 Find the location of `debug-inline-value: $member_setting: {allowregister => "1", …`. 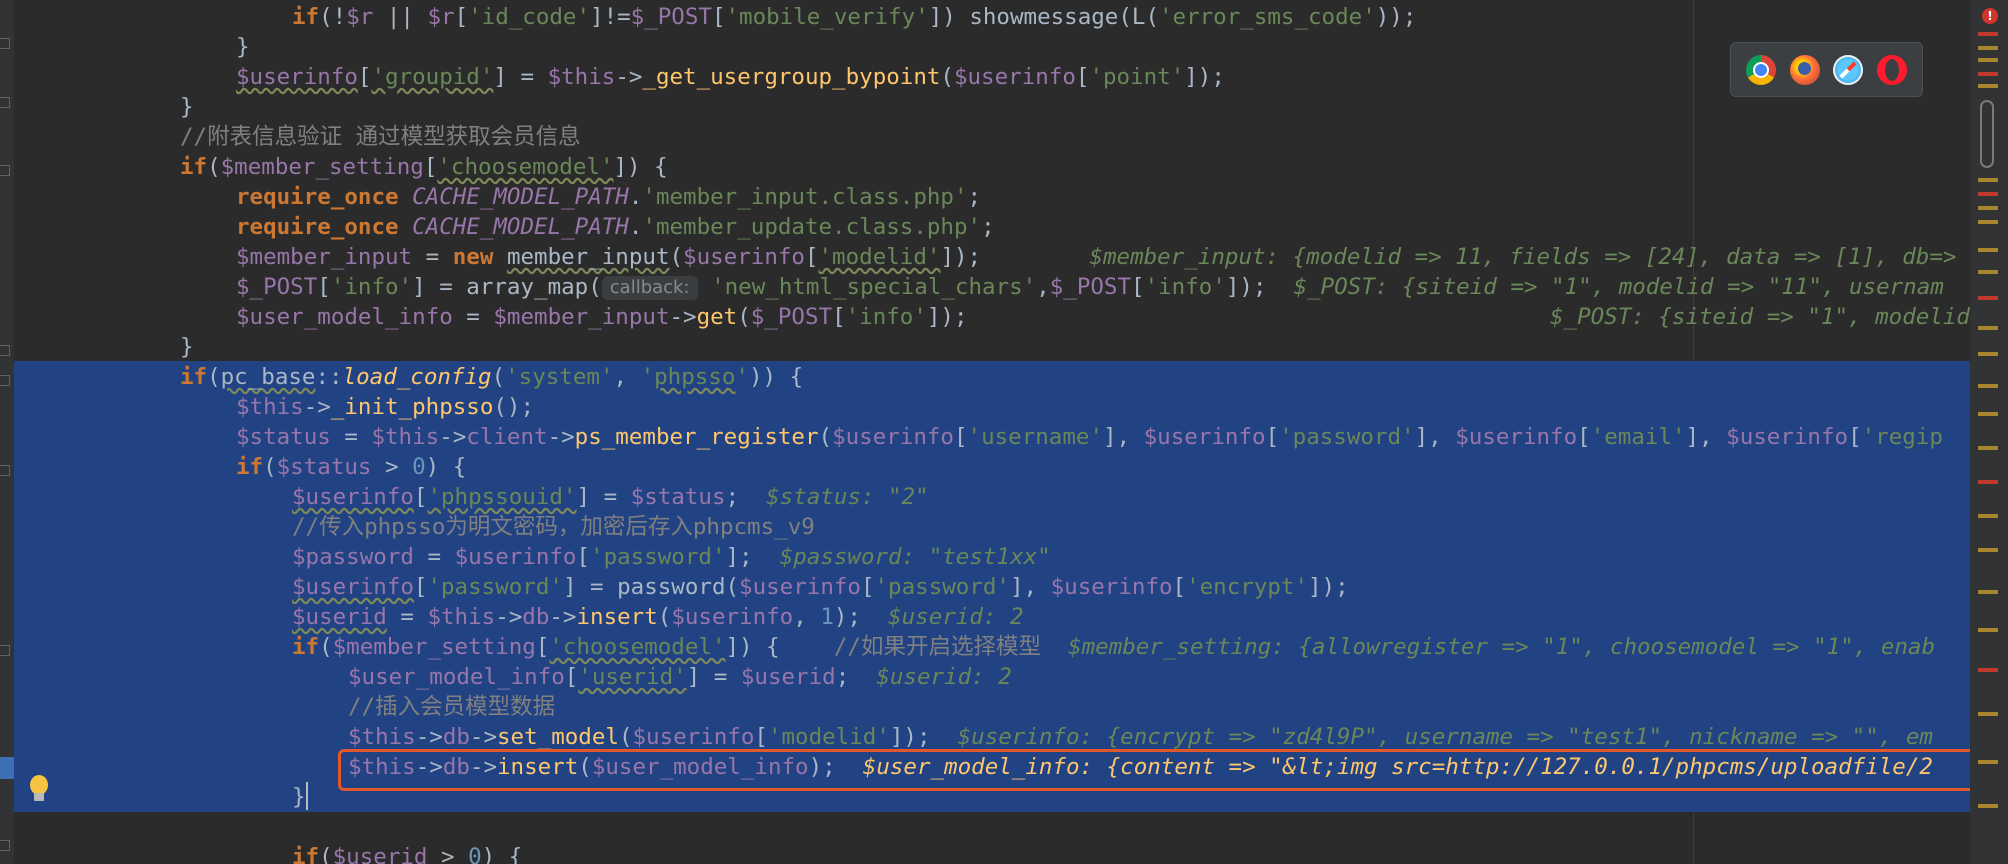

debug-inline-value: $member_setting: {allowregister => "1", … is located at coordinates (1502, 647).